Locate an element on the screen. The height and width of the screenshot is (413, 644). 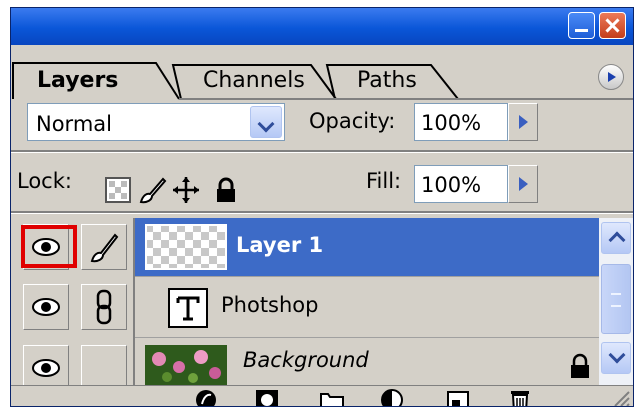
scroll-thumb is located at coordinates (616, 299).